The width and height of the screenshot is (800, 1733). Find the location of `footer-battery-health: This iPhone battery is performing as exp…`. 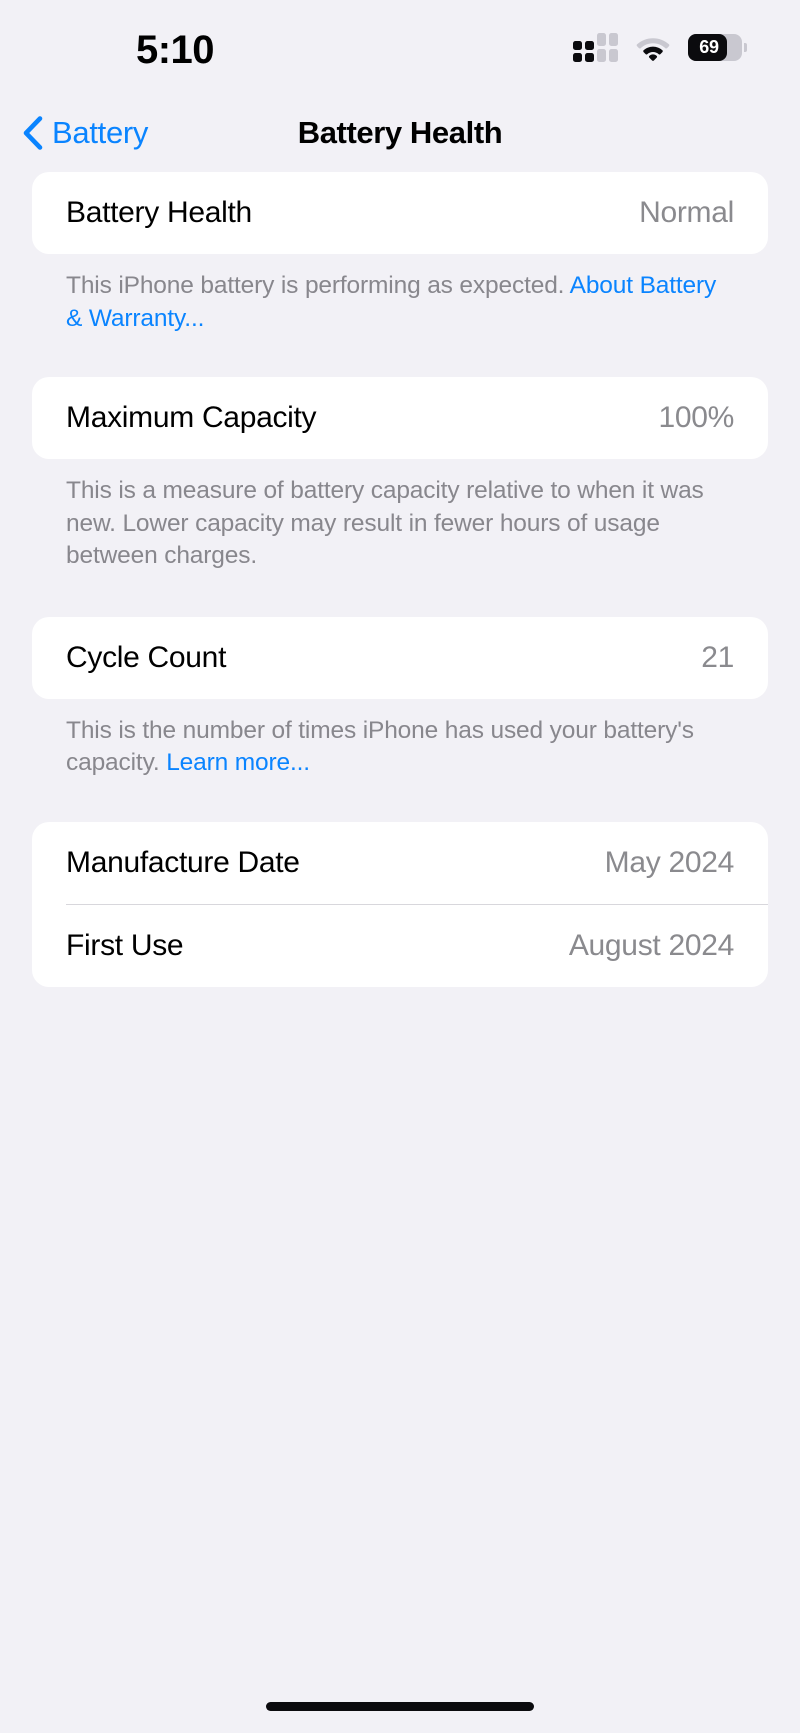

footer-battery-health: This iPhone battery is performing as exp… is located at coordinates (400, 294).